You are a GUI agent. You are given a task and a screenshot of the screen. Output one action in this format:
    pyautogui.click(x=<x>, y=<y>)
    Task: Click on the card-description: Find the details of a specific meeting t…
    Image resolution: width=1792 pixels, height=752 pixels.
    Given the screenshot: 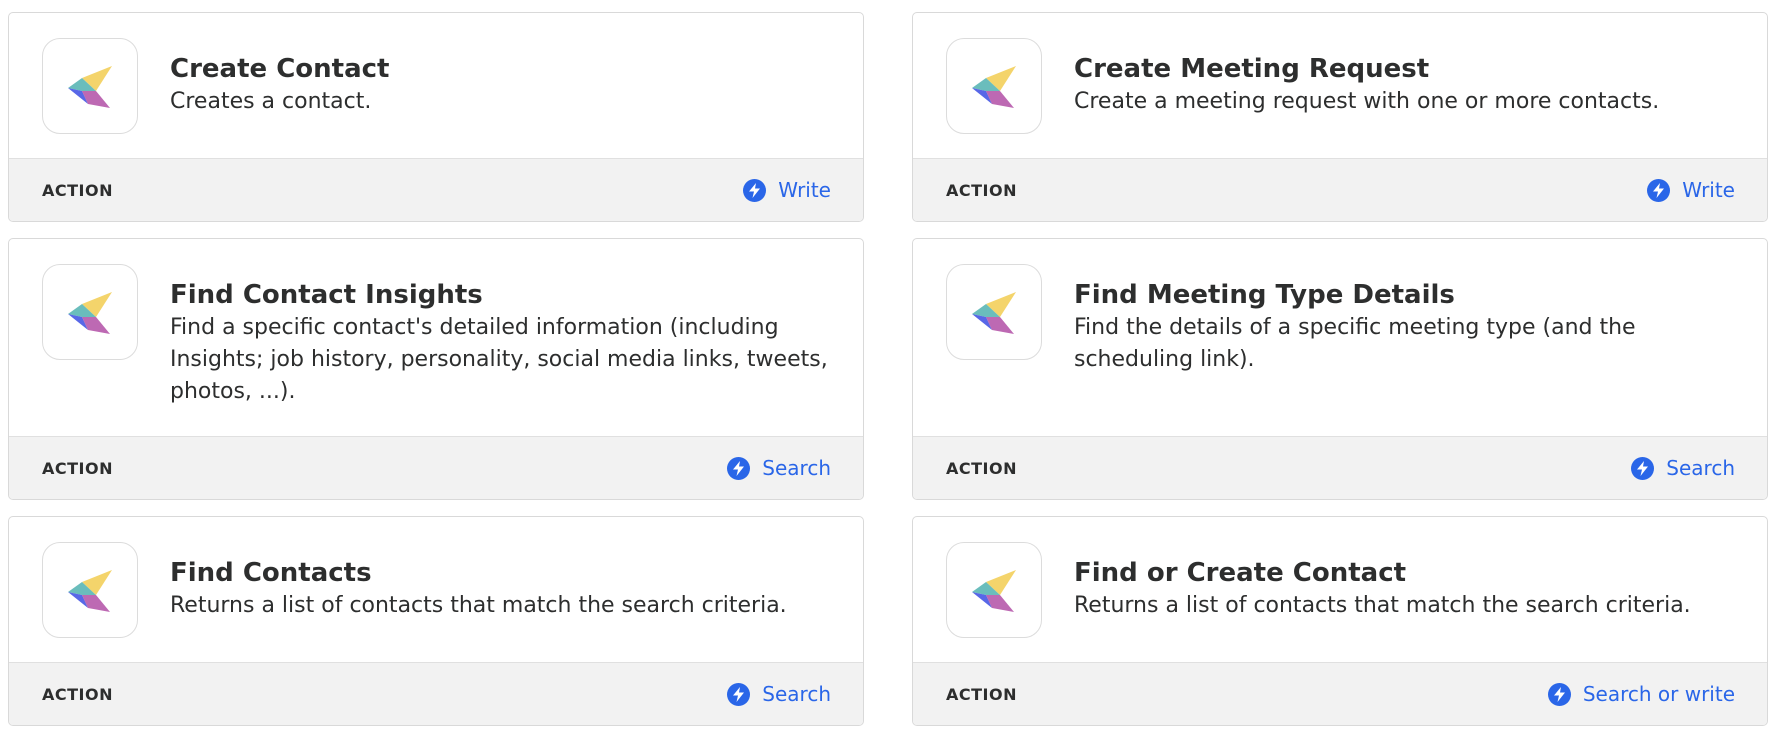 What is the action you would take?
    pyautogui.click(x=1355, y=343)
    